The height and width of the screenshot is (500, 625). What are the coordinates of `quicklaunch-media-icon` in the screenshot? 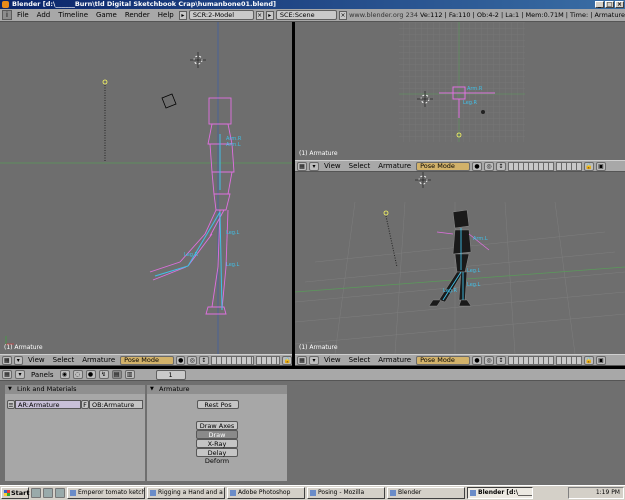 It's located at (60, 493).